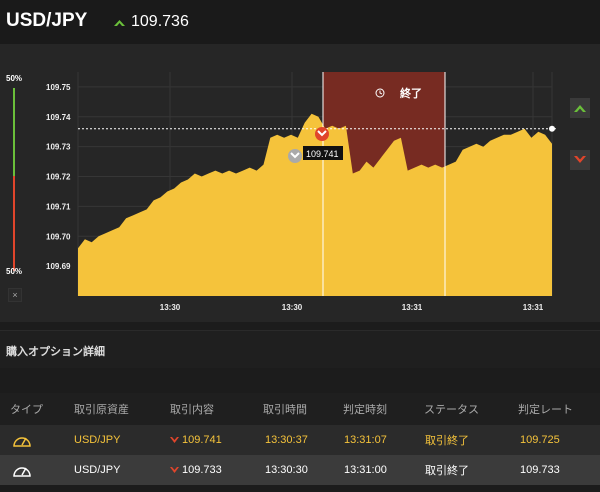 The height and width of the screenshot is (492, 600). I want to click on table-header: タイプ 取引原資産 取引内容 取引時間 判定時刻 ステータス 判定レート, so click(300, 409).